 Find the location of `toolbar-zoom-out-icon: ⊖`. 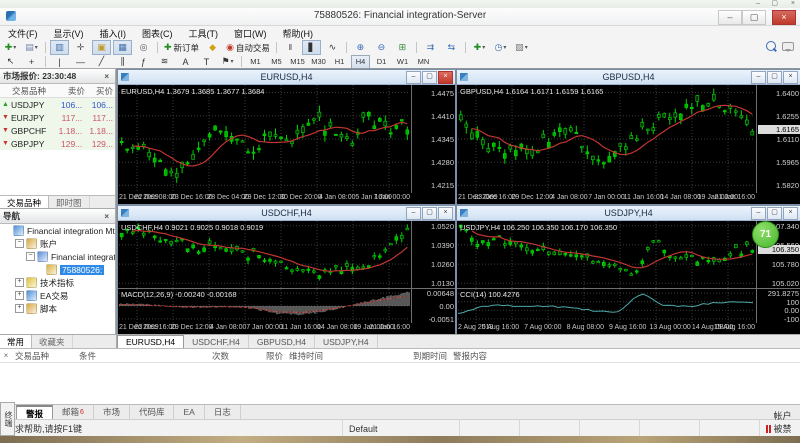

toolbar-zoom-out-icon: ⊖ is located at coordinates (381, 47).